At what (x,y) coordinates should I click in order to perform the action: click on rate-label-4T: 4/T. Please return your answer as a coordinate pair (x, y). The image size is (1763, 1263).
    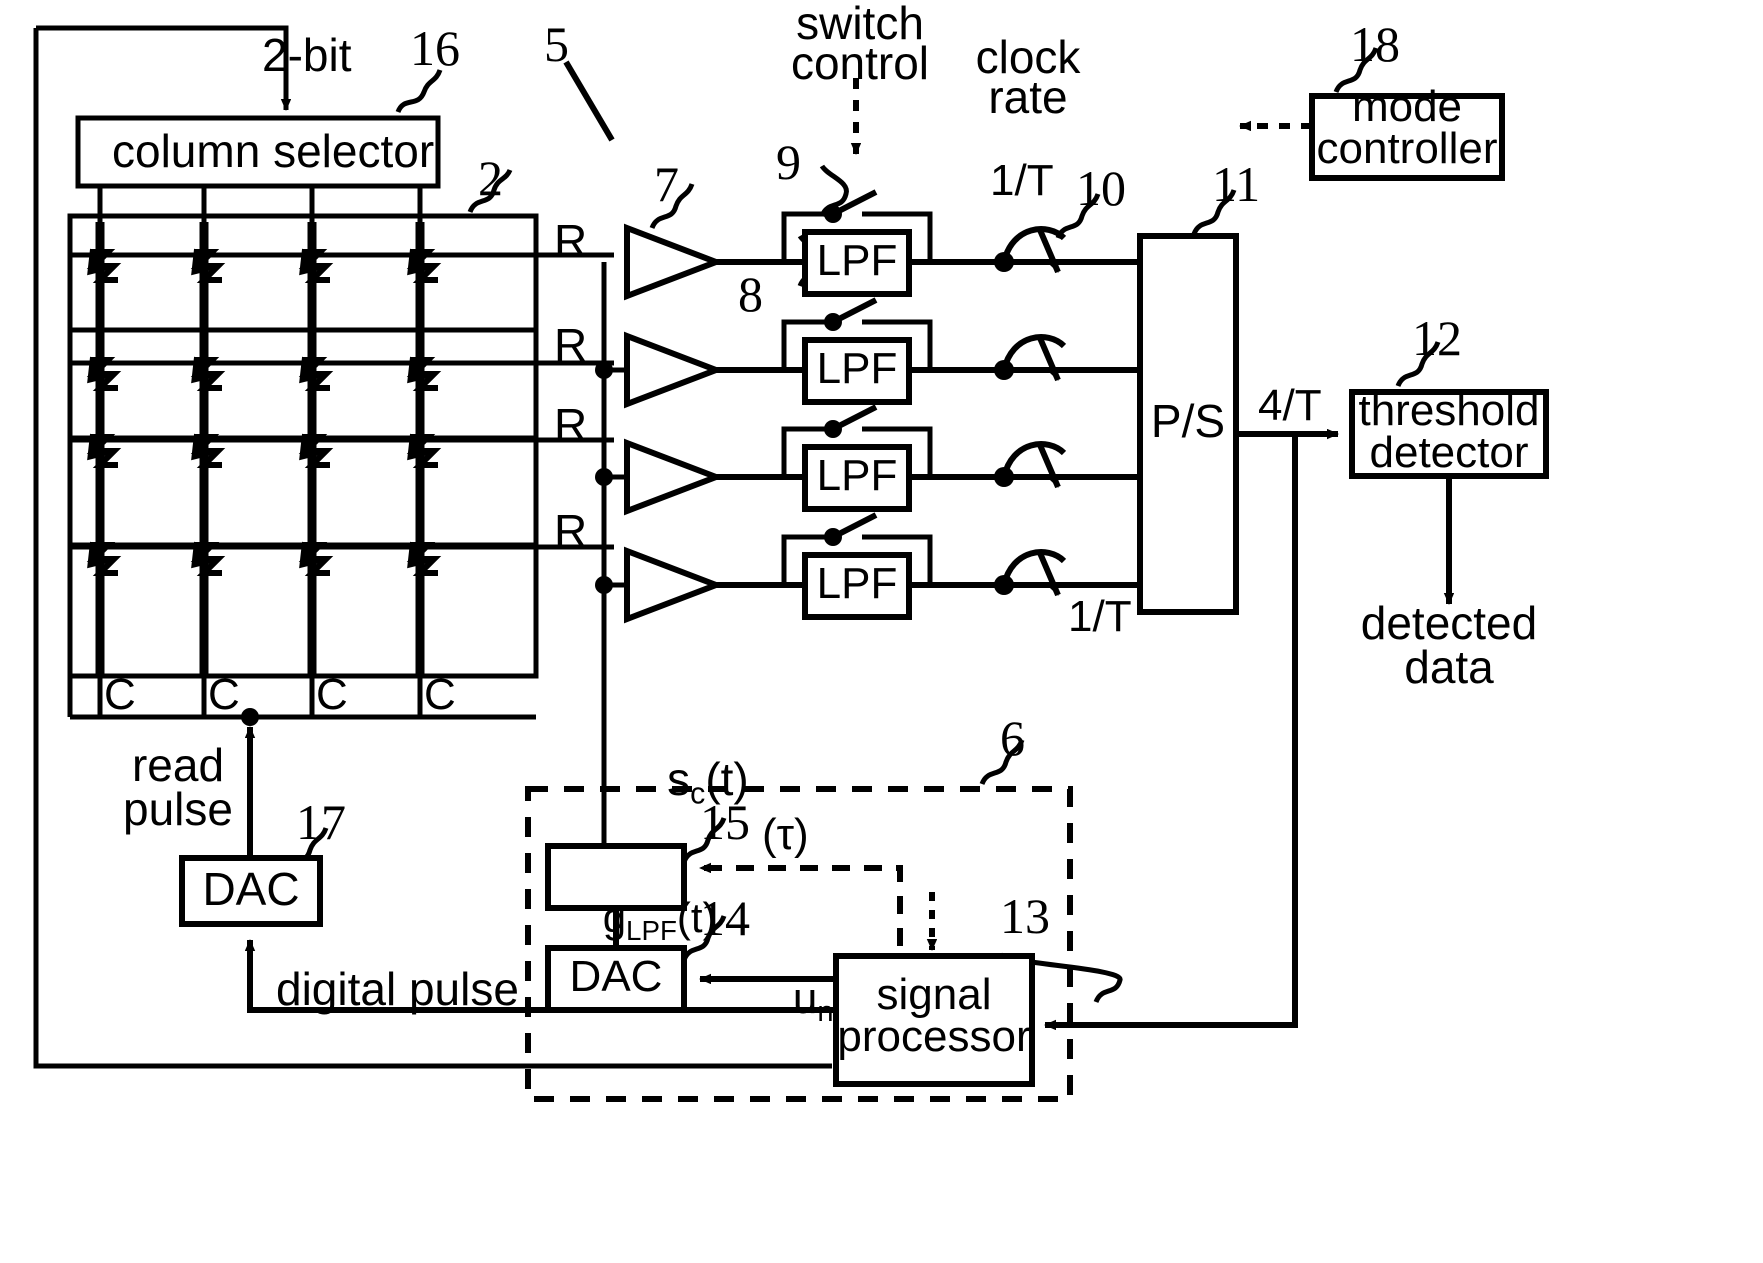
    Looking at the image, I should click on (1290, 405).